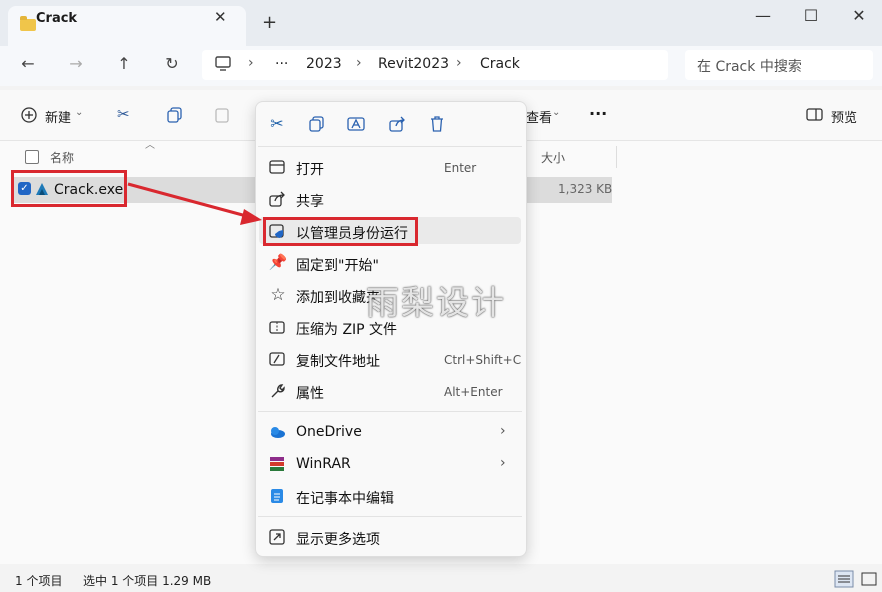  I want to click on delete-icon, so click(437, 124).